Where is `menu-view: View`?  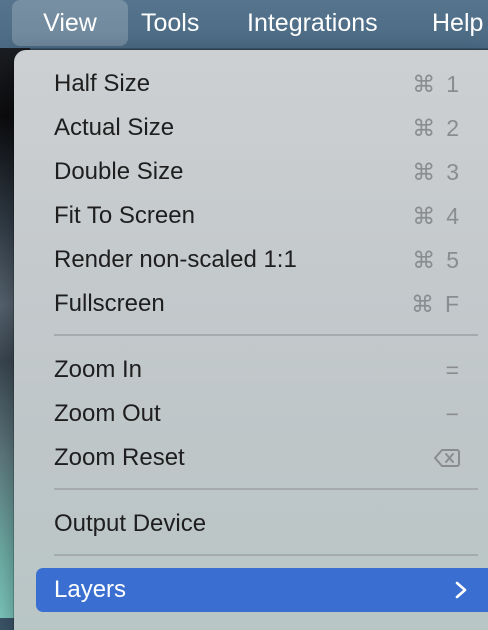
menu-view: View is located at coordinates (70, 23).